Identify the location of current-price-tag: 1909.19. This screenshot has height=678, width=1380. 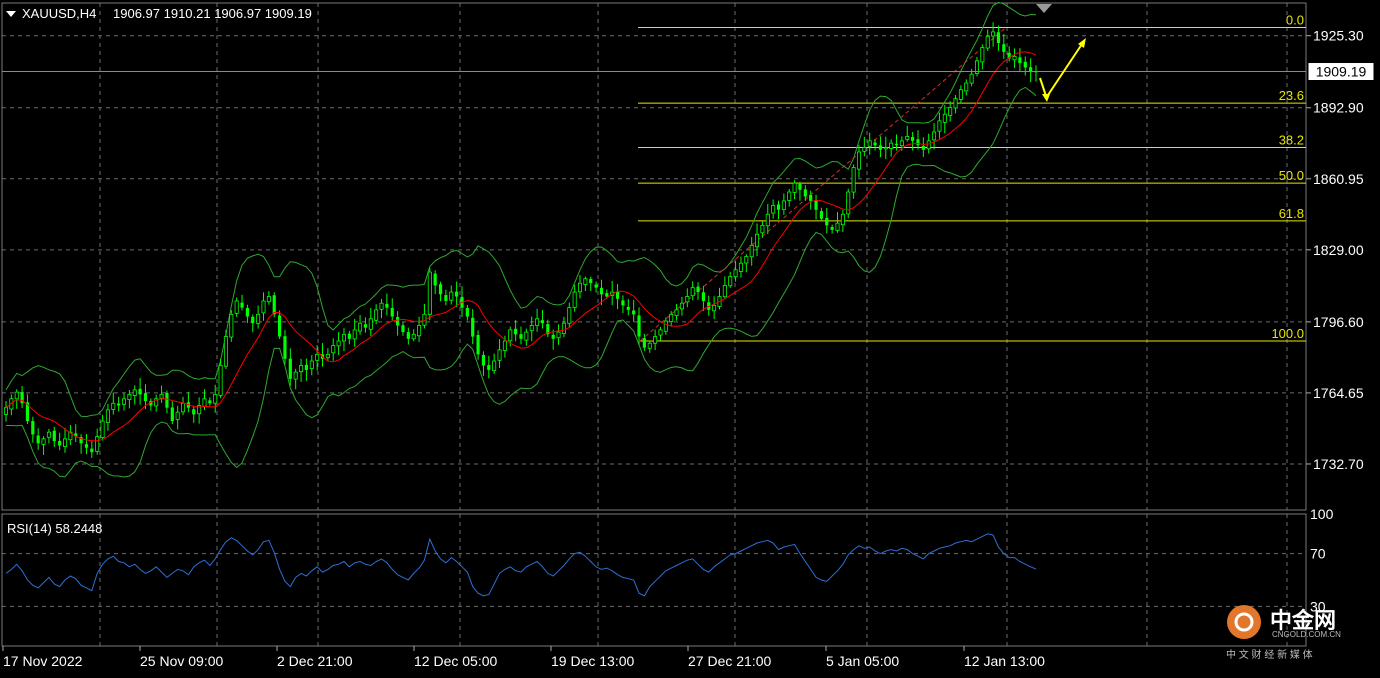
(1341, 72).